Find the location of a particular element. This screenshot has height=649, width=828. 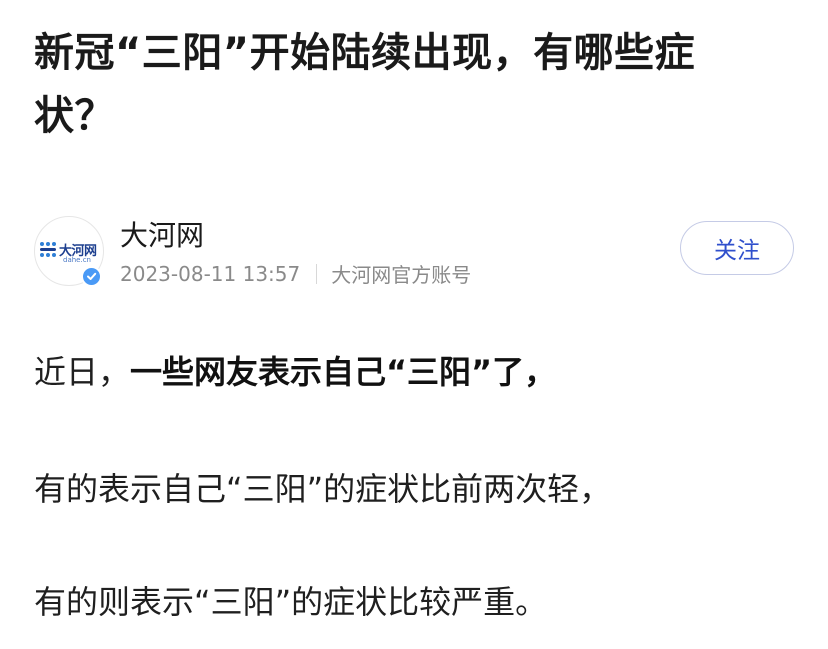

author-avatar: 大河网 dahe.cn is located at coordinates (69, 251).